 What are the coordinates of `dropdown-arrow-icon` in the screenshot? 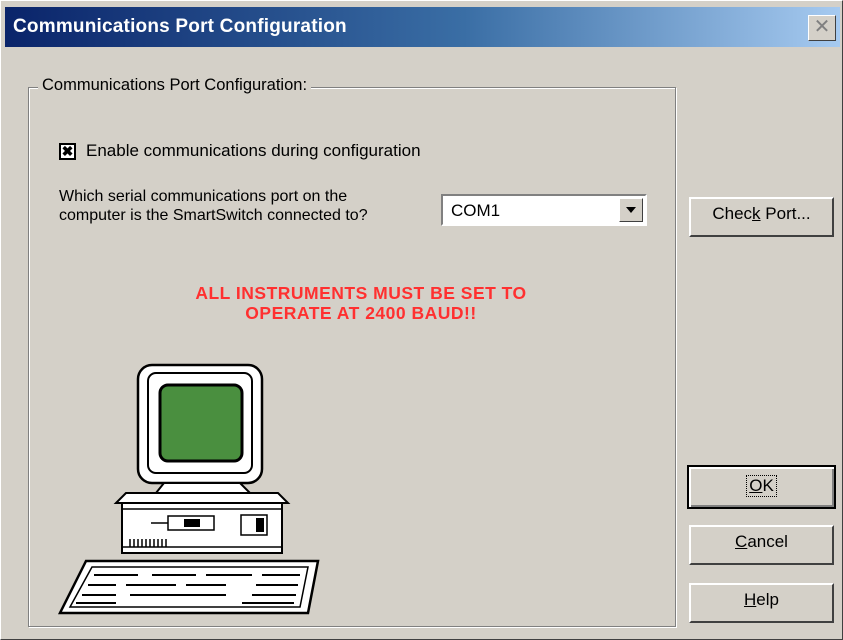 It's located at (631, 210).